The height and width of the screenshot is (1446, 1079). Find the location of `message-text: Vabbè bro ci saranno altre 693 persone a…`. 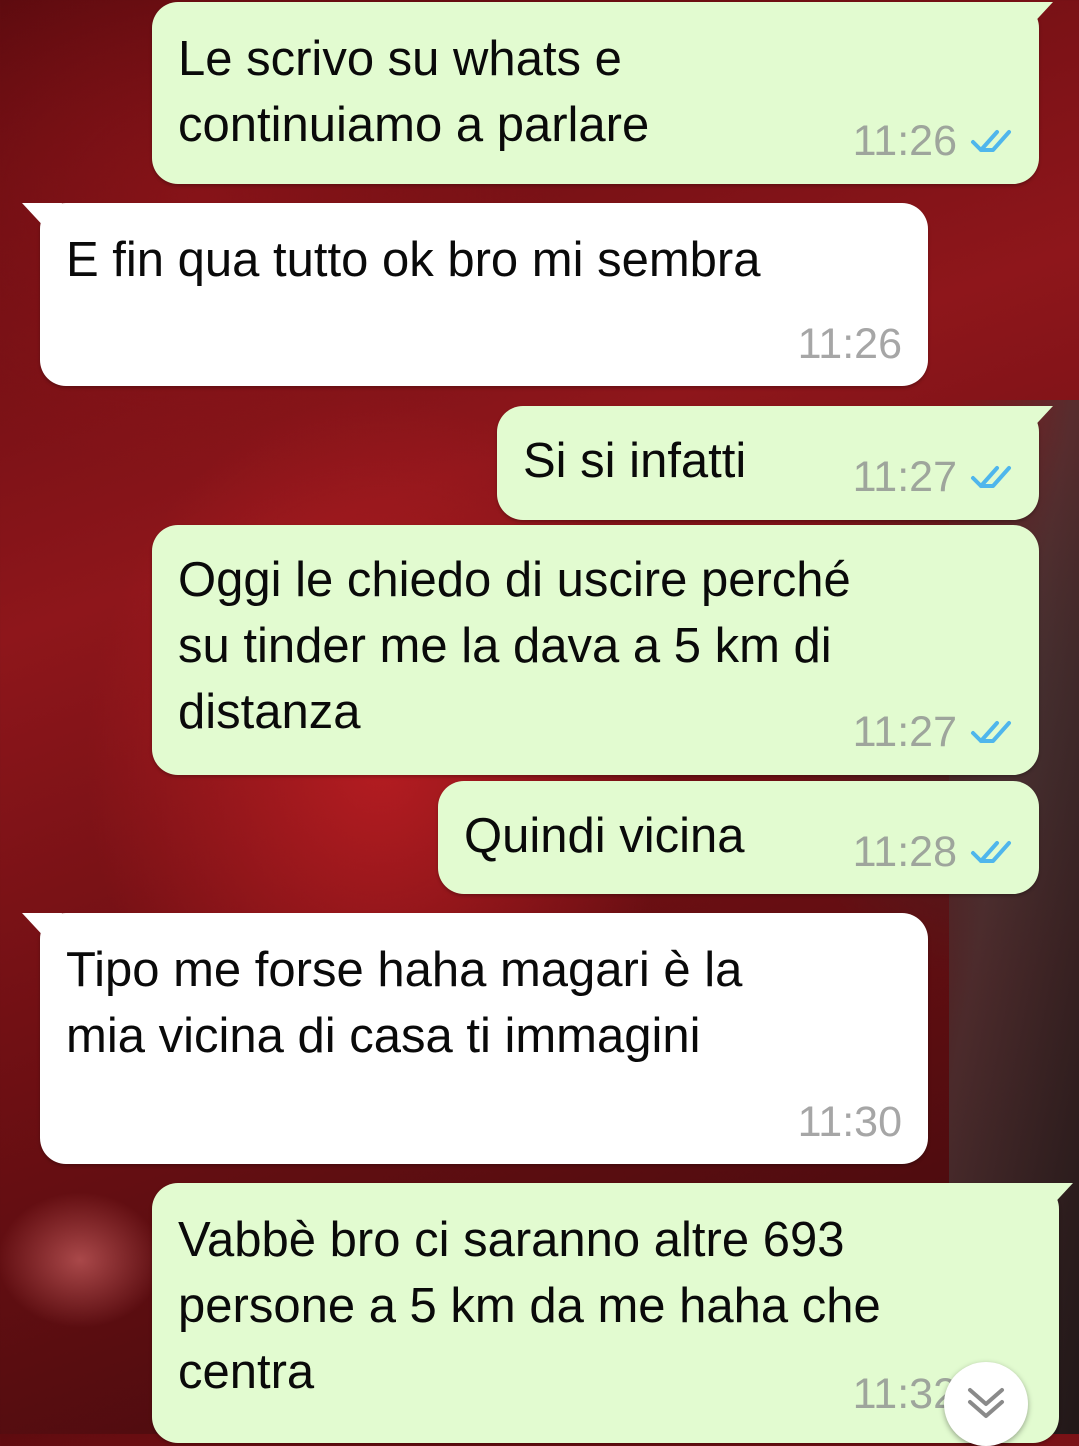

message-text: Vabbè bro ci saranno altre 693 persone a… is located at coordinates (529, 1306).